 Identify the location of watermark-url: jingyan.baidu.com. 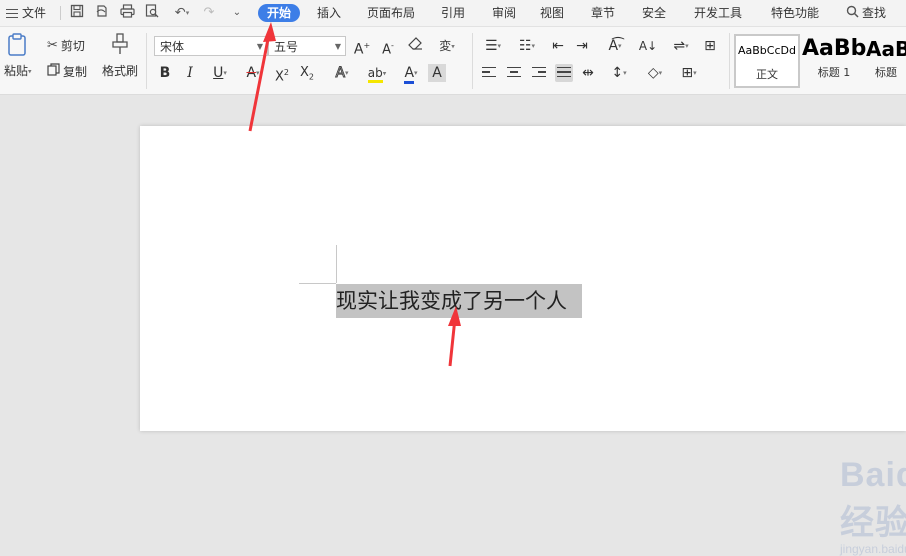
(873, 549).